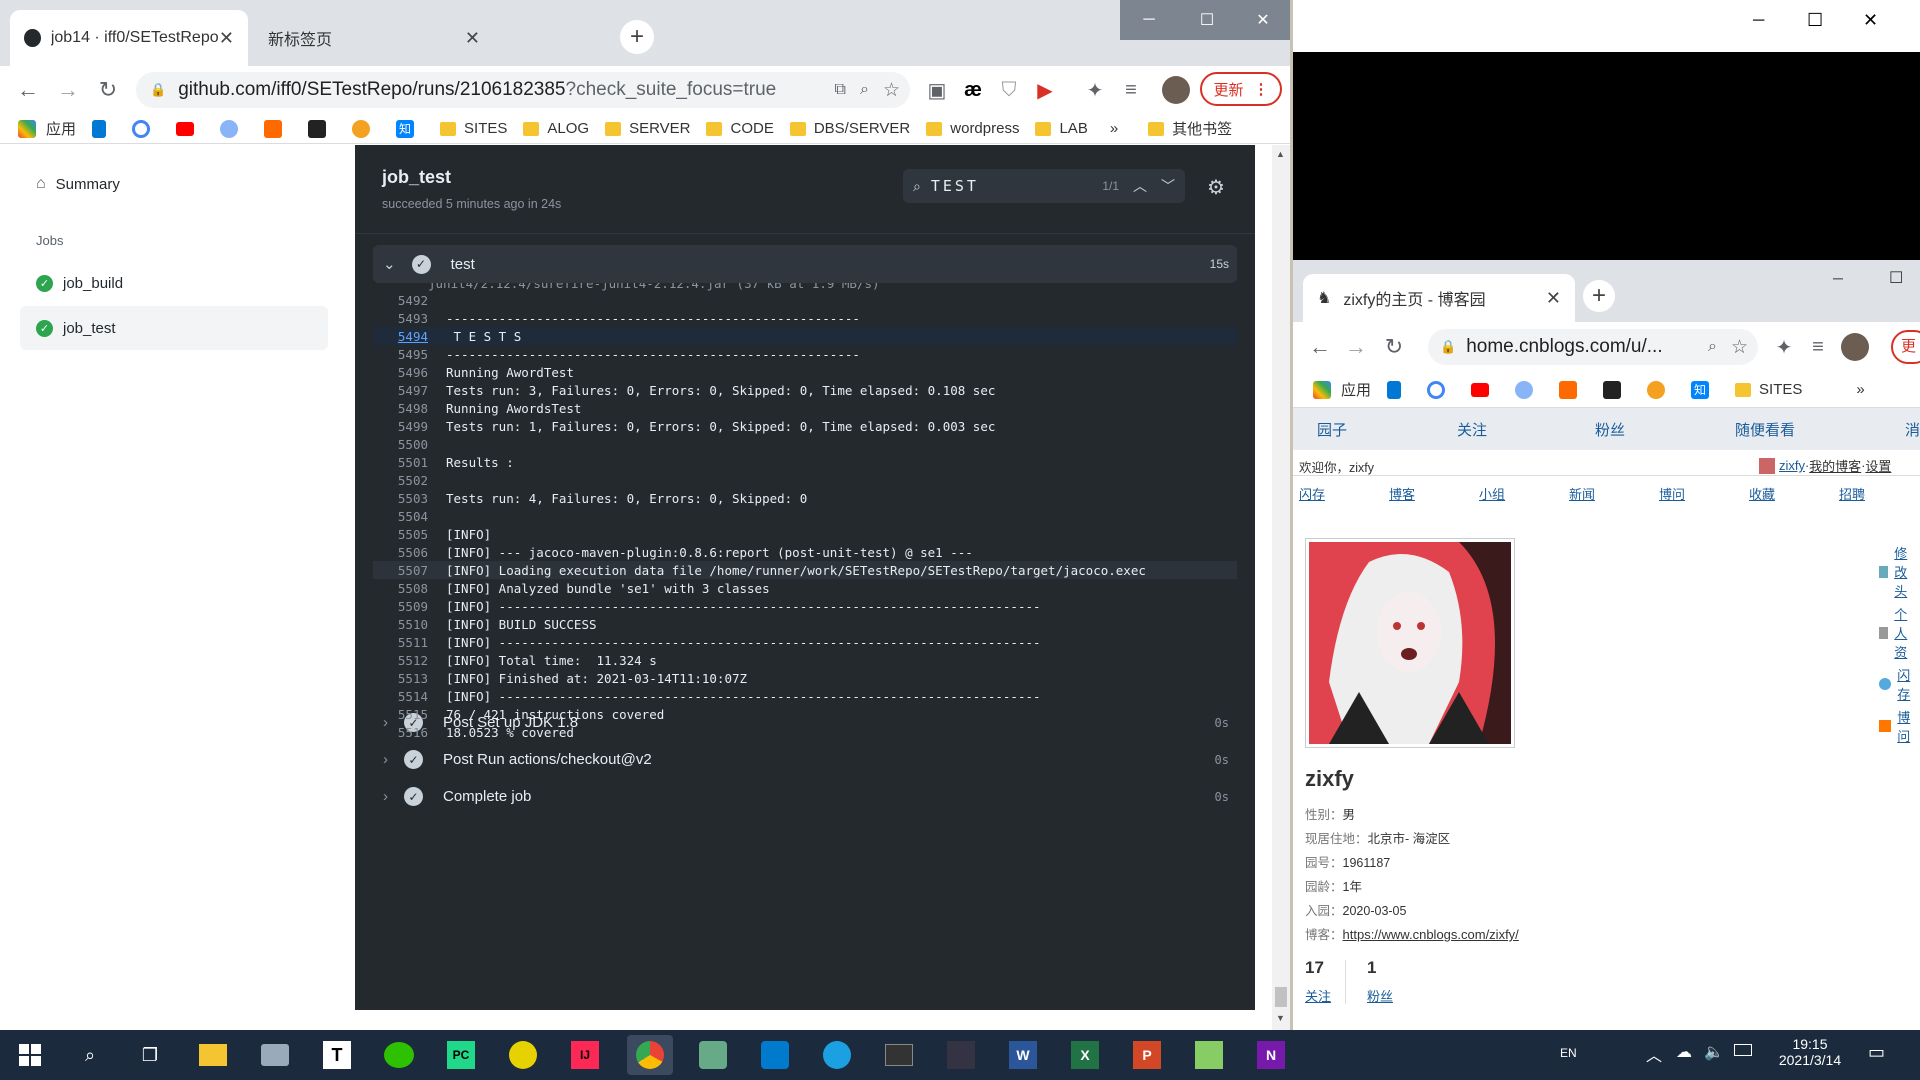  Describe the element at coordinates (1878, 465) in the screenshot. I see `settings-link: 设置` at that location.